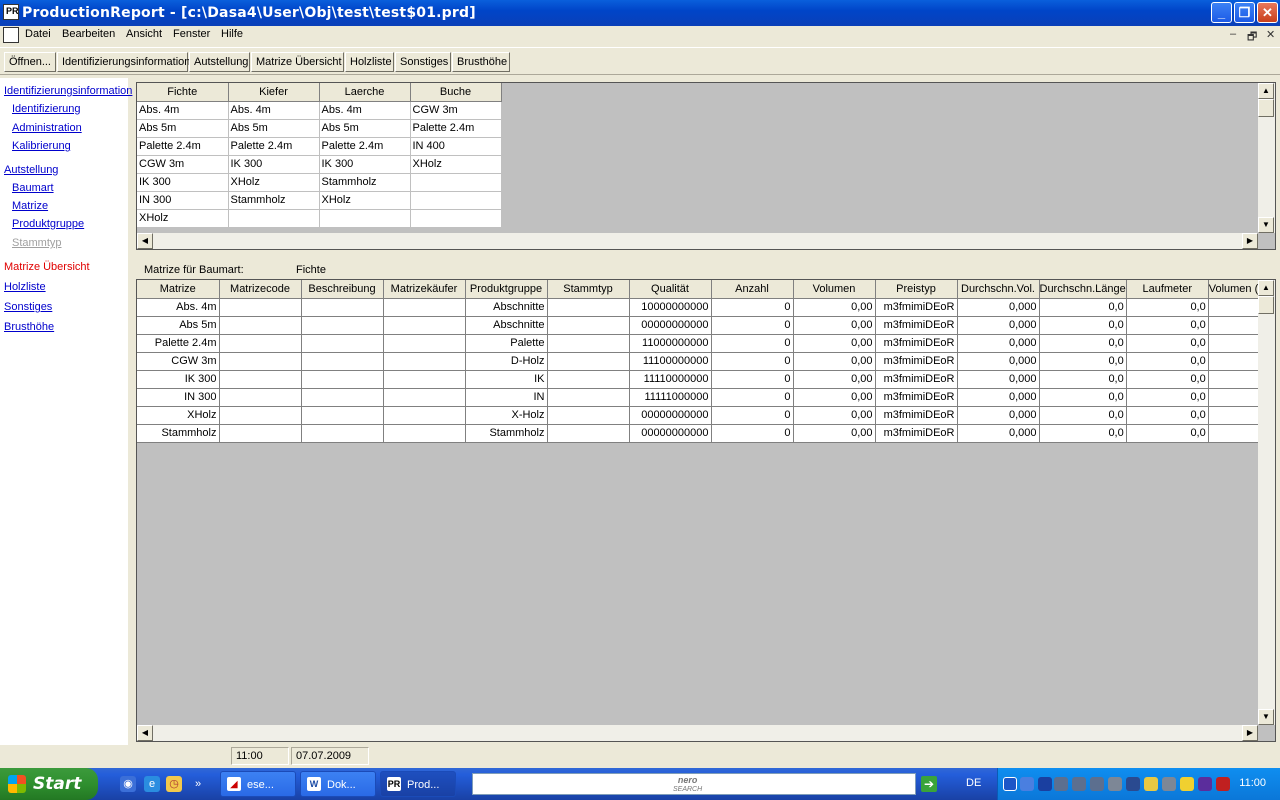 This screenshot has width=1280, height=800. What do you see at coordinates (1223, 784) in the screenshot?
I see `antivirus-shield-icon` at bounding box center [1223, 784].